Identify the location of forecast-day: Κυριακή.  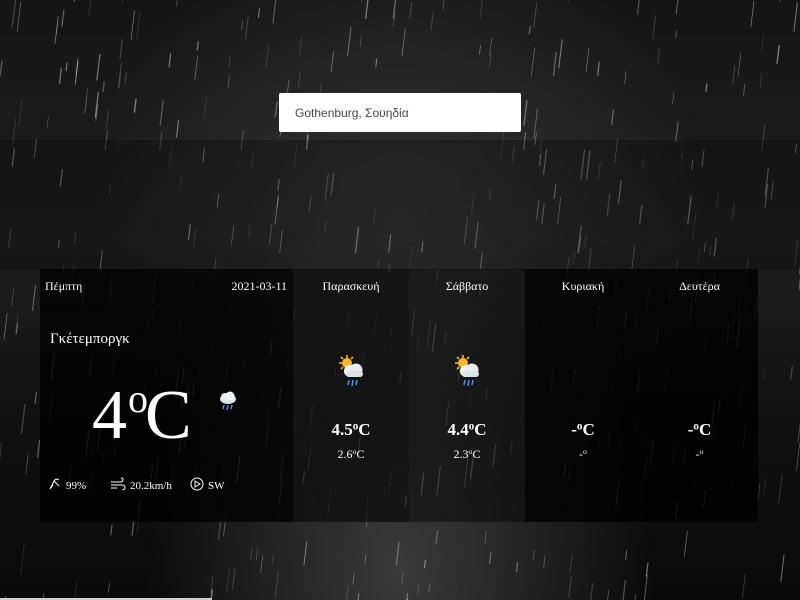
(583, 286).